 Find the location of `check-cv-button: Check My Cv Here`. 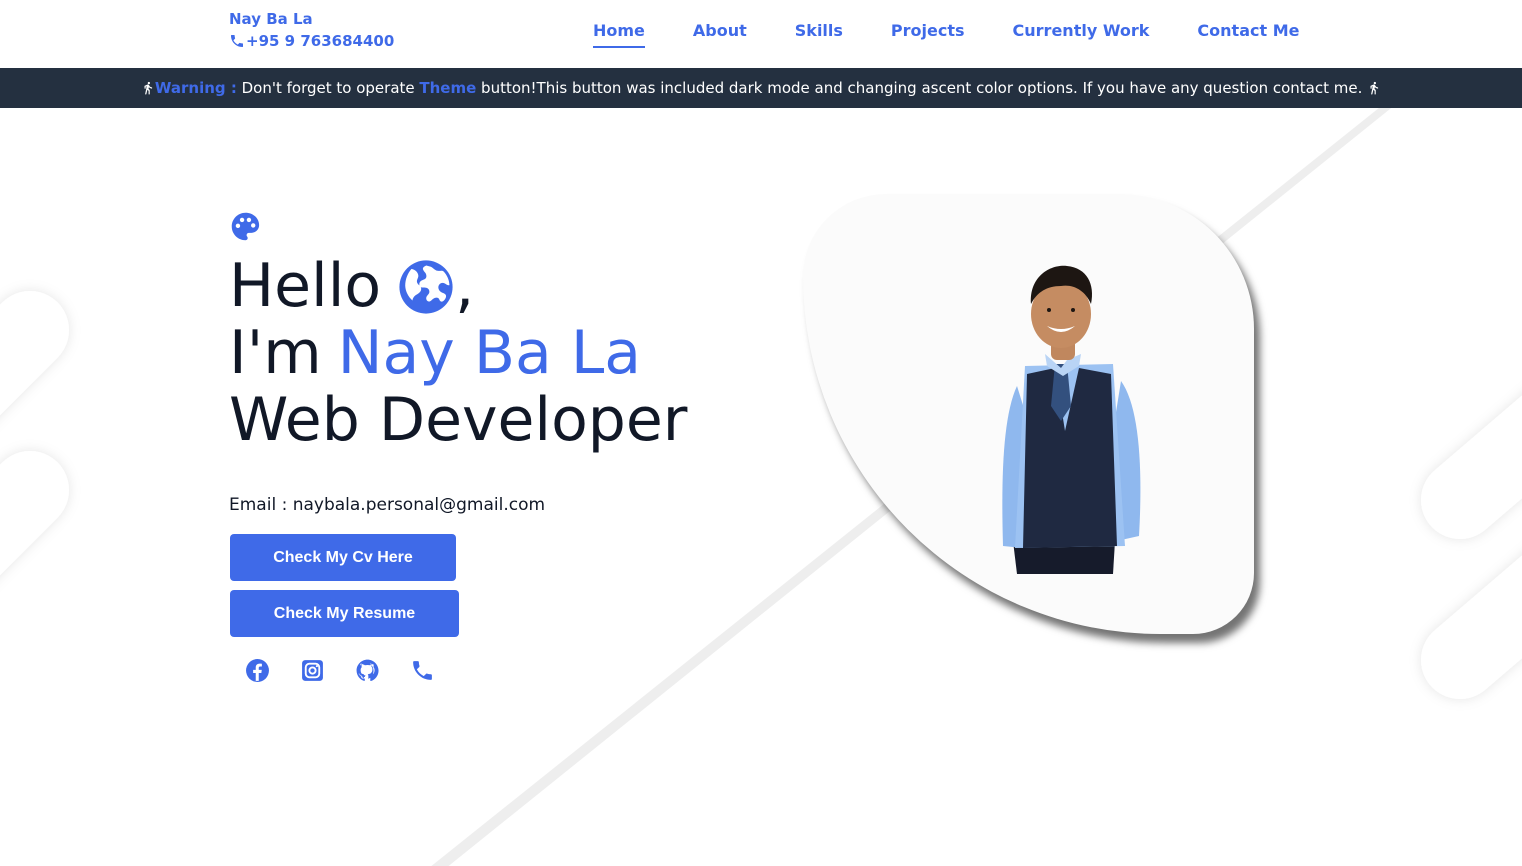

check-cv-button: Check My Cv Here is located at coordinates (343, 557).